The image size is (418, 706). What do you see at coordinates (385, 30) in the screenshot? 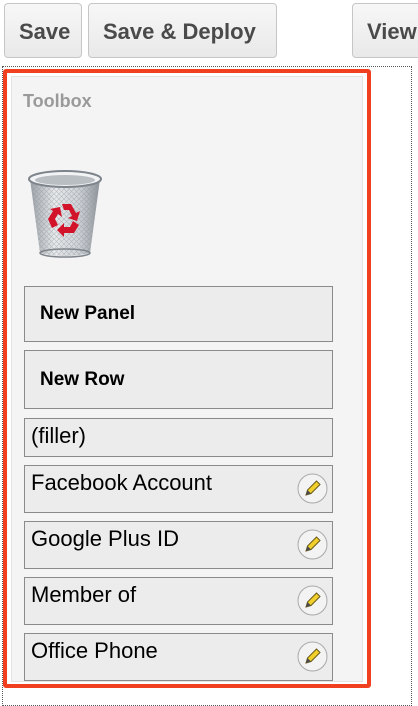
I see `view-button: View` at bounding box center [385, 30].